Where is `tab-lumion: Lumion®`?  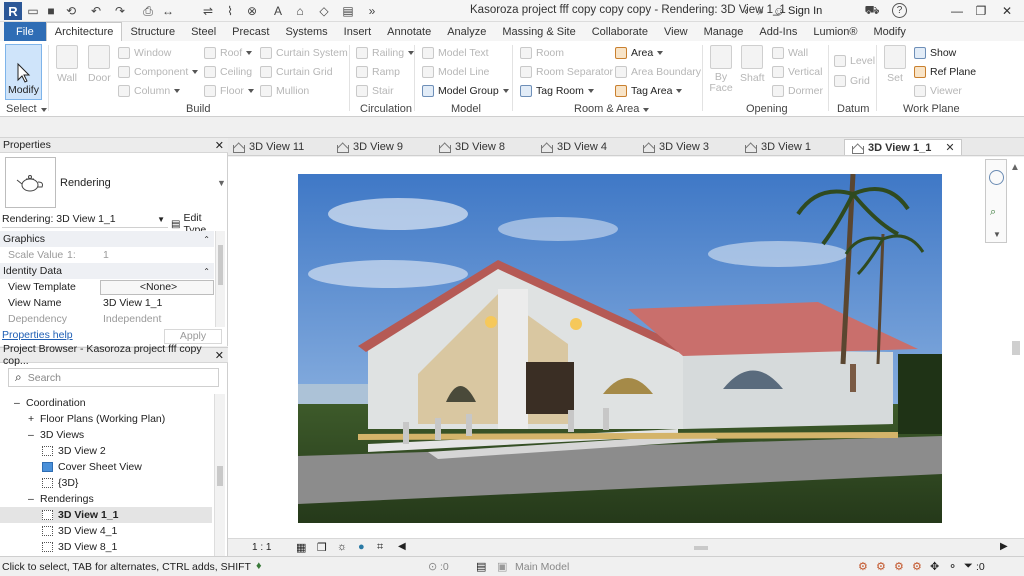
tab-lumion: Lumion® is located at coordinates (835, 31).